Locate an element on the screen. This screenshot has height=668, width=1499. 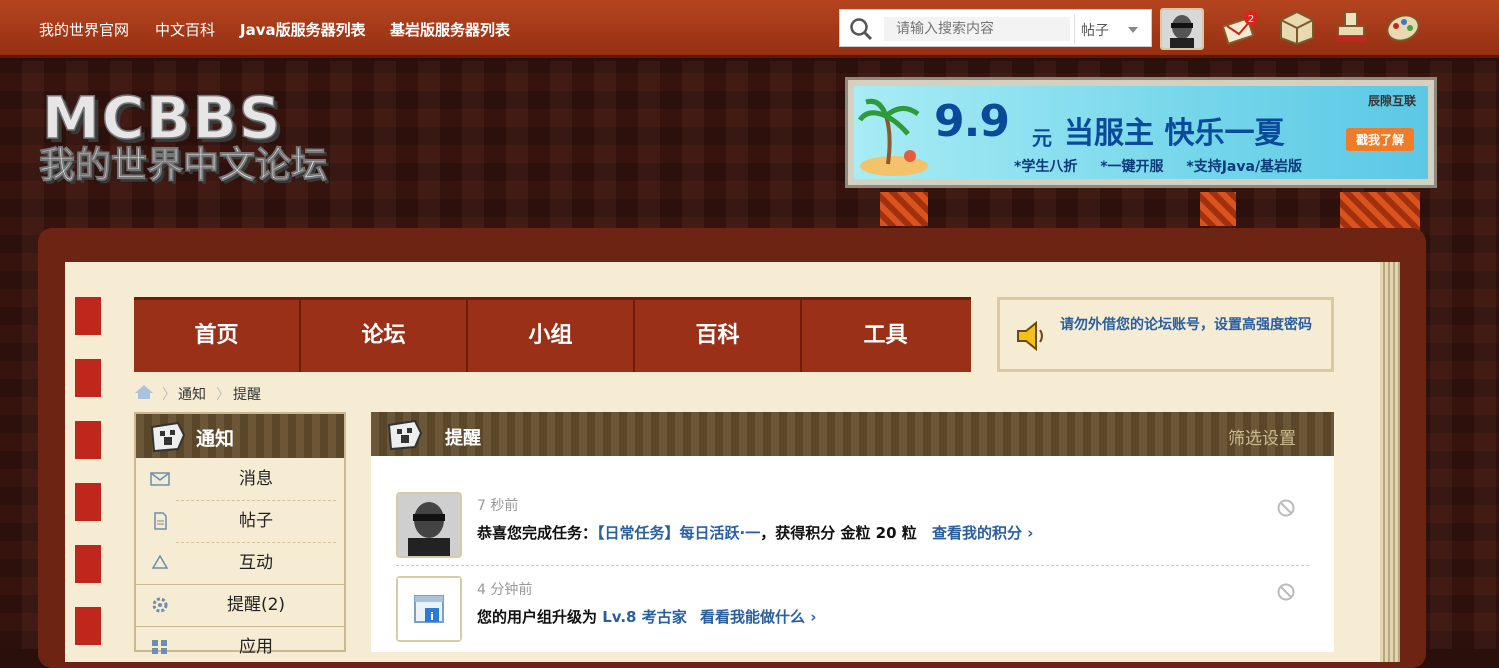
ad-brand: 辰隙互联 is located at coordinates (1391, 101).